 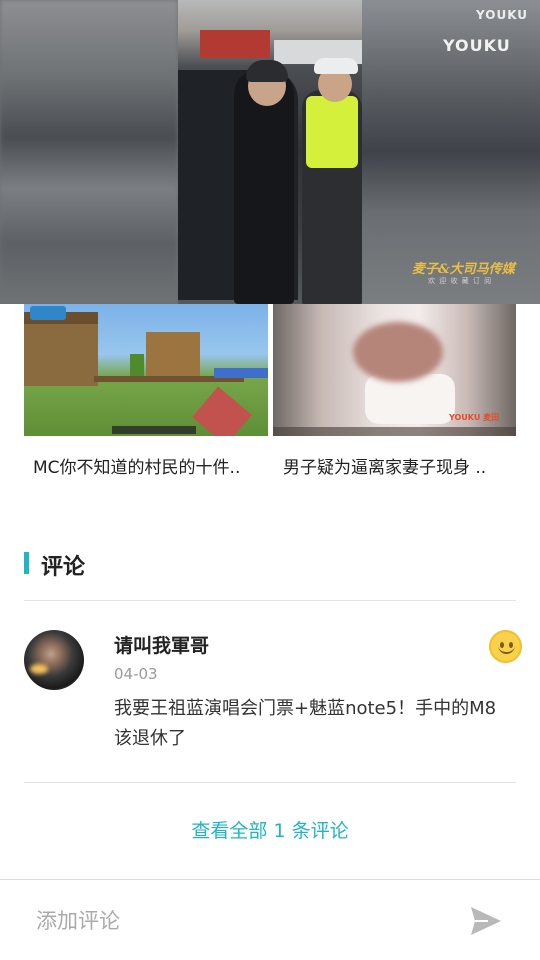 I want to click on video-frame, so click(x=270, y=152).